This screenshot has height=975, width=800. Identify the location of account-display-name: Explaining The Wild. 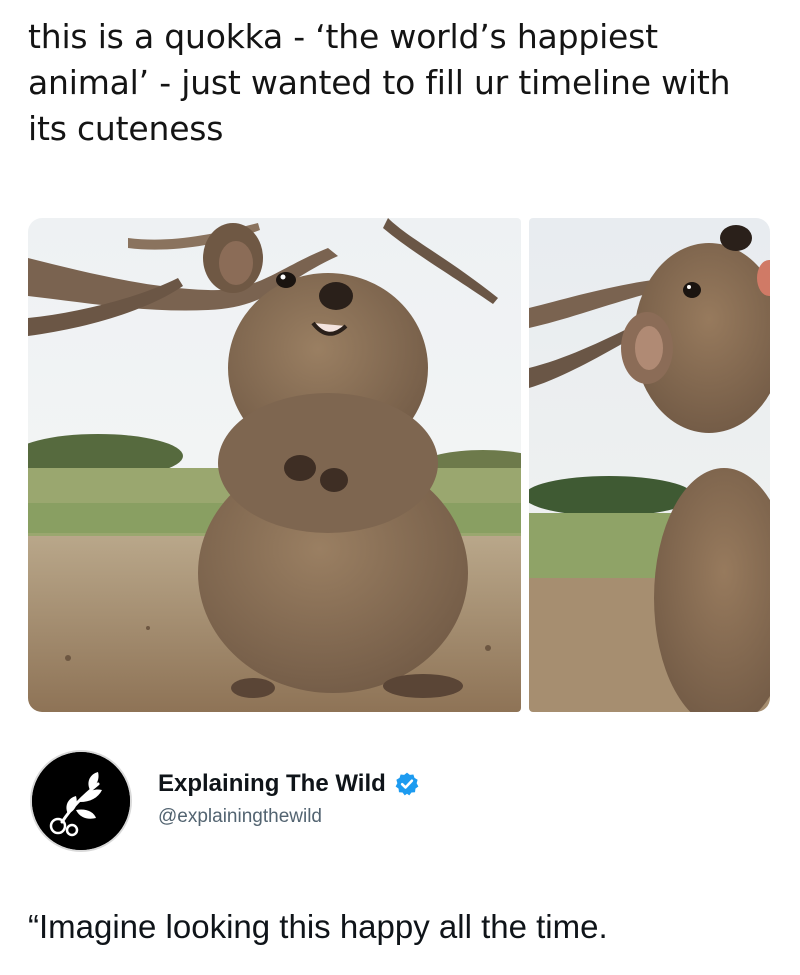
(289, 784).